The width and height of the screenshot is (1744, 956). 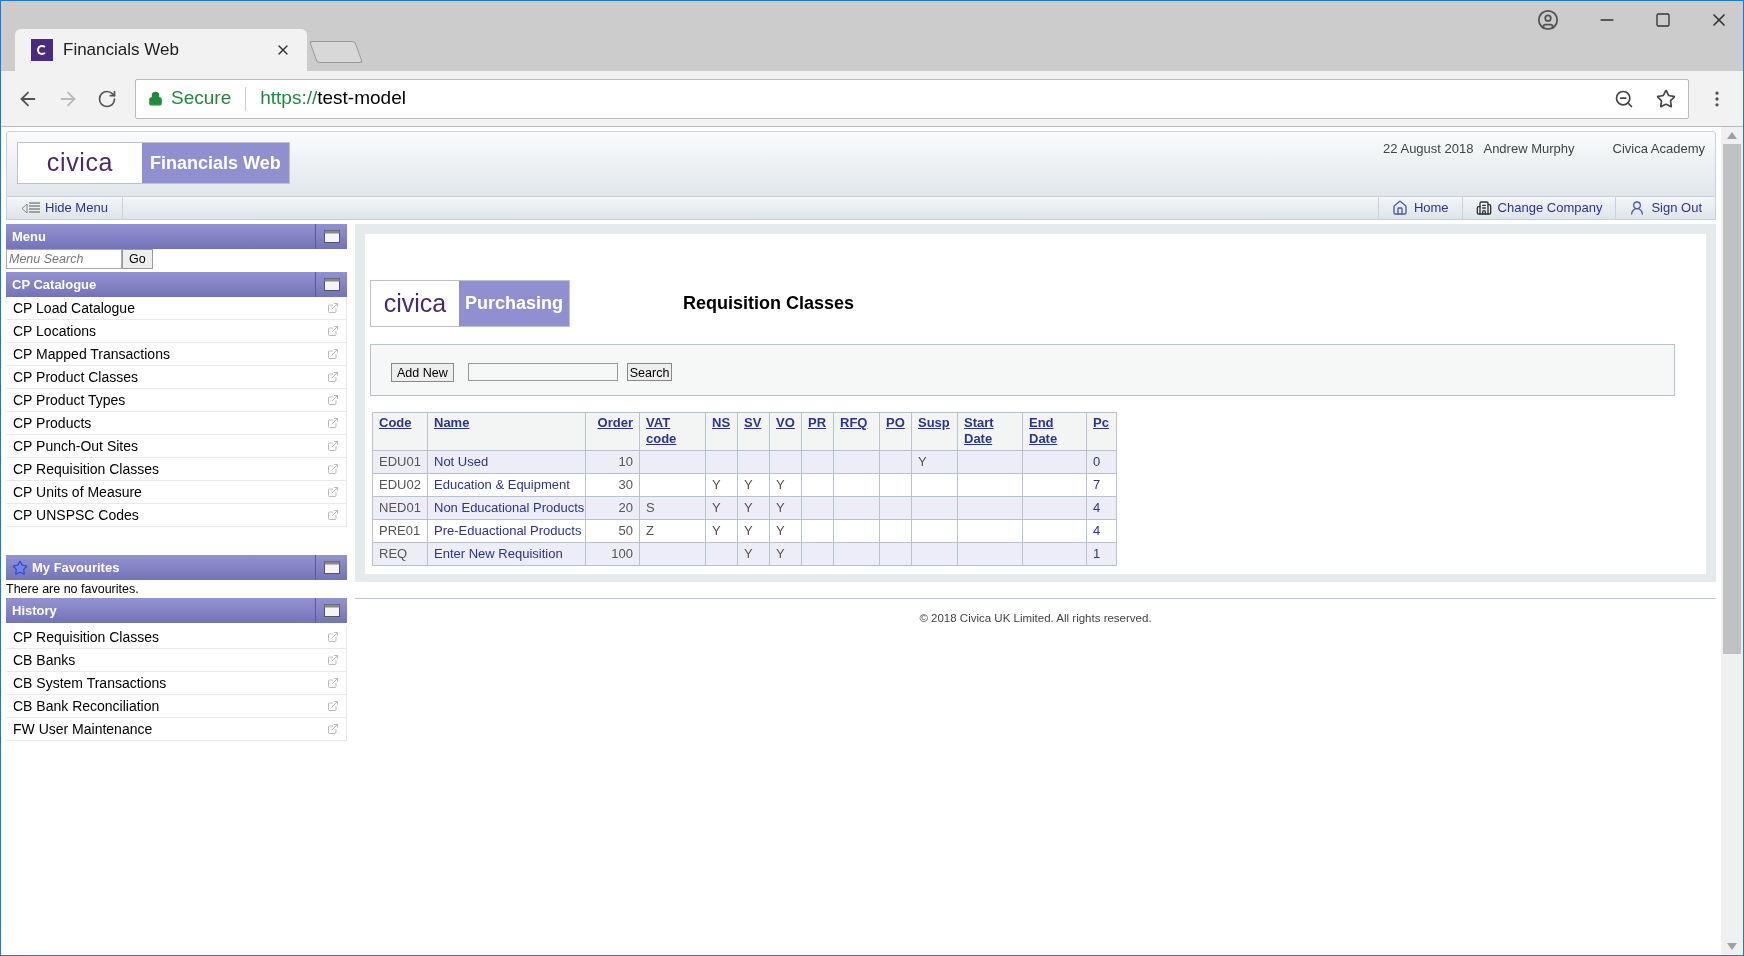 What do you see at coordinates (506, 431) in the screenshot?
I see `column-header: Name` at bounding box center [506, 431].